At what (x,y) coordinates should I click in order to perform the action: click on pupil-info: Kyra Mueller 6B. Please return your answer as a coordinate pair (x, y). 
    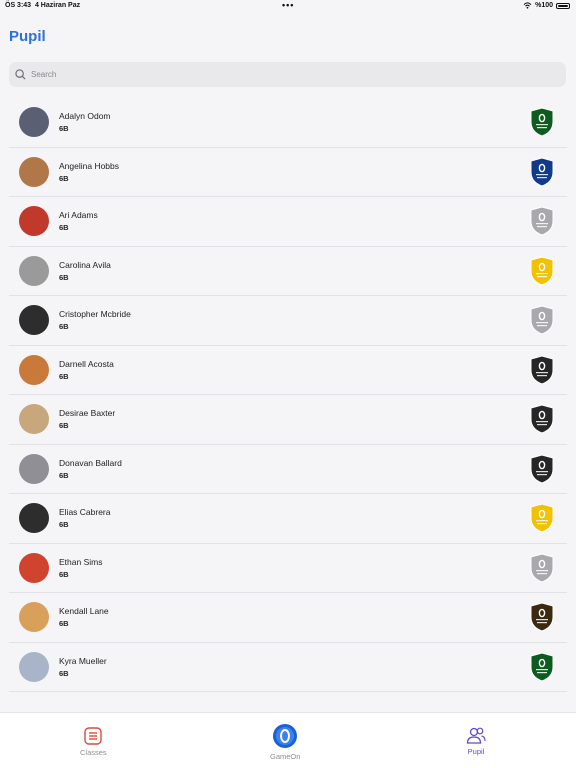
    Looking at the image, I should click on (83, 667).